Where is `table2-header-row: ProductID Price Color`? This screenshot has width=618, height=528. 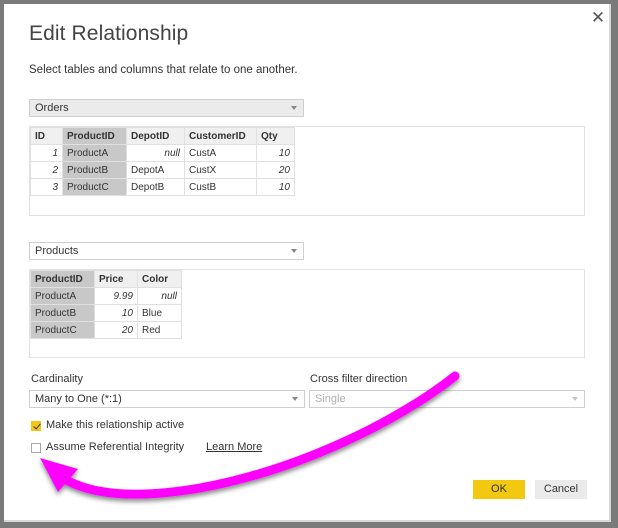 table2-header-row: ProductID Price Color is located at coordinates (106, 279).